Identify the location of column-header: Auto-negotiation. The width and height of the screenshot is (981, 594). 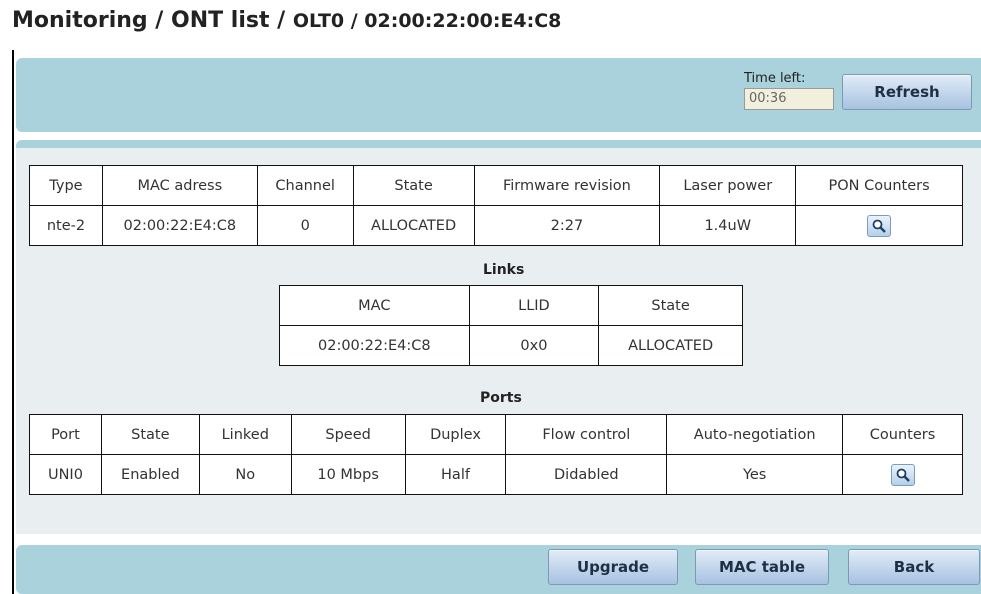
(755, 434).